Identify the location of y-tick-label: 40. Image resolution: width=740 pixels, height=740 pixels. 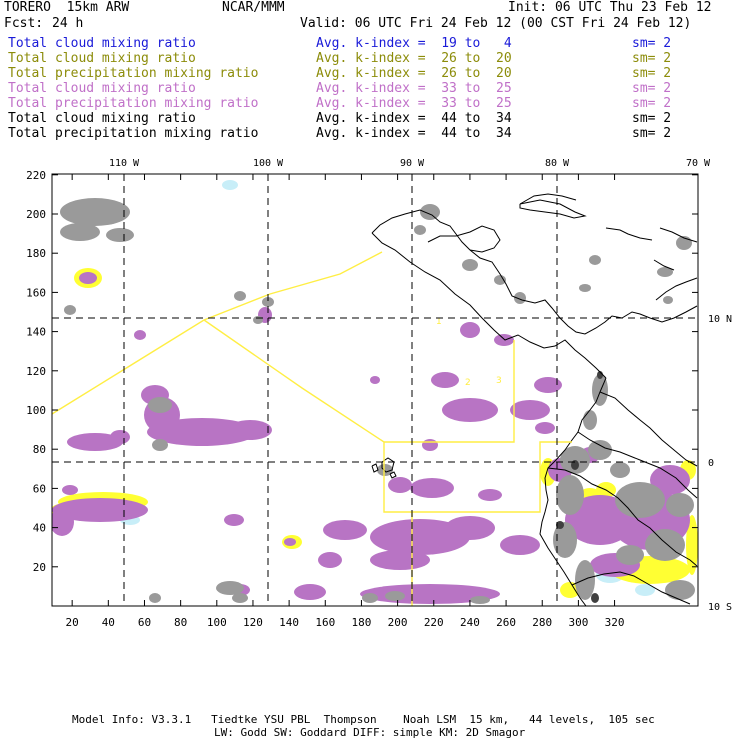
(39, 528).